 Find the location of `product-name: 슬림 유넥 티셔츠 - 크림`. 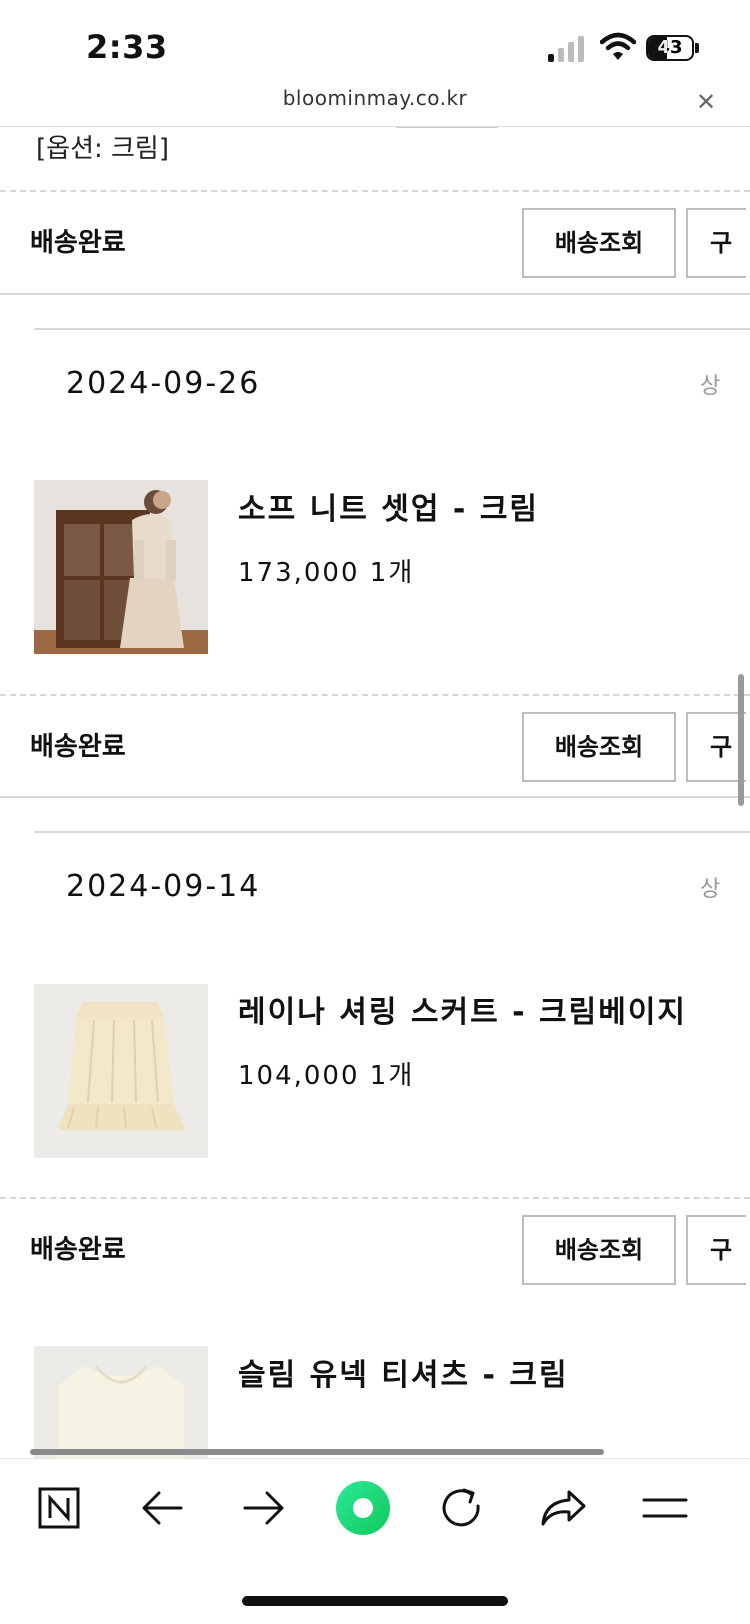

product-name: 슬림 유넥 티셔츠 - 크림 is located at coordinates (403, 1372).